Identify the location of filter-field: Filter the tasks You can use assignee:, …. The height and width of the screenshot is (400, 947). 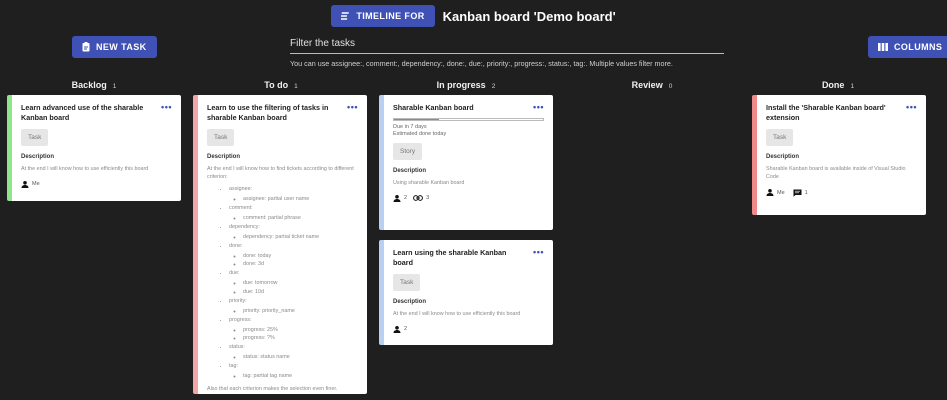
(507, 53).